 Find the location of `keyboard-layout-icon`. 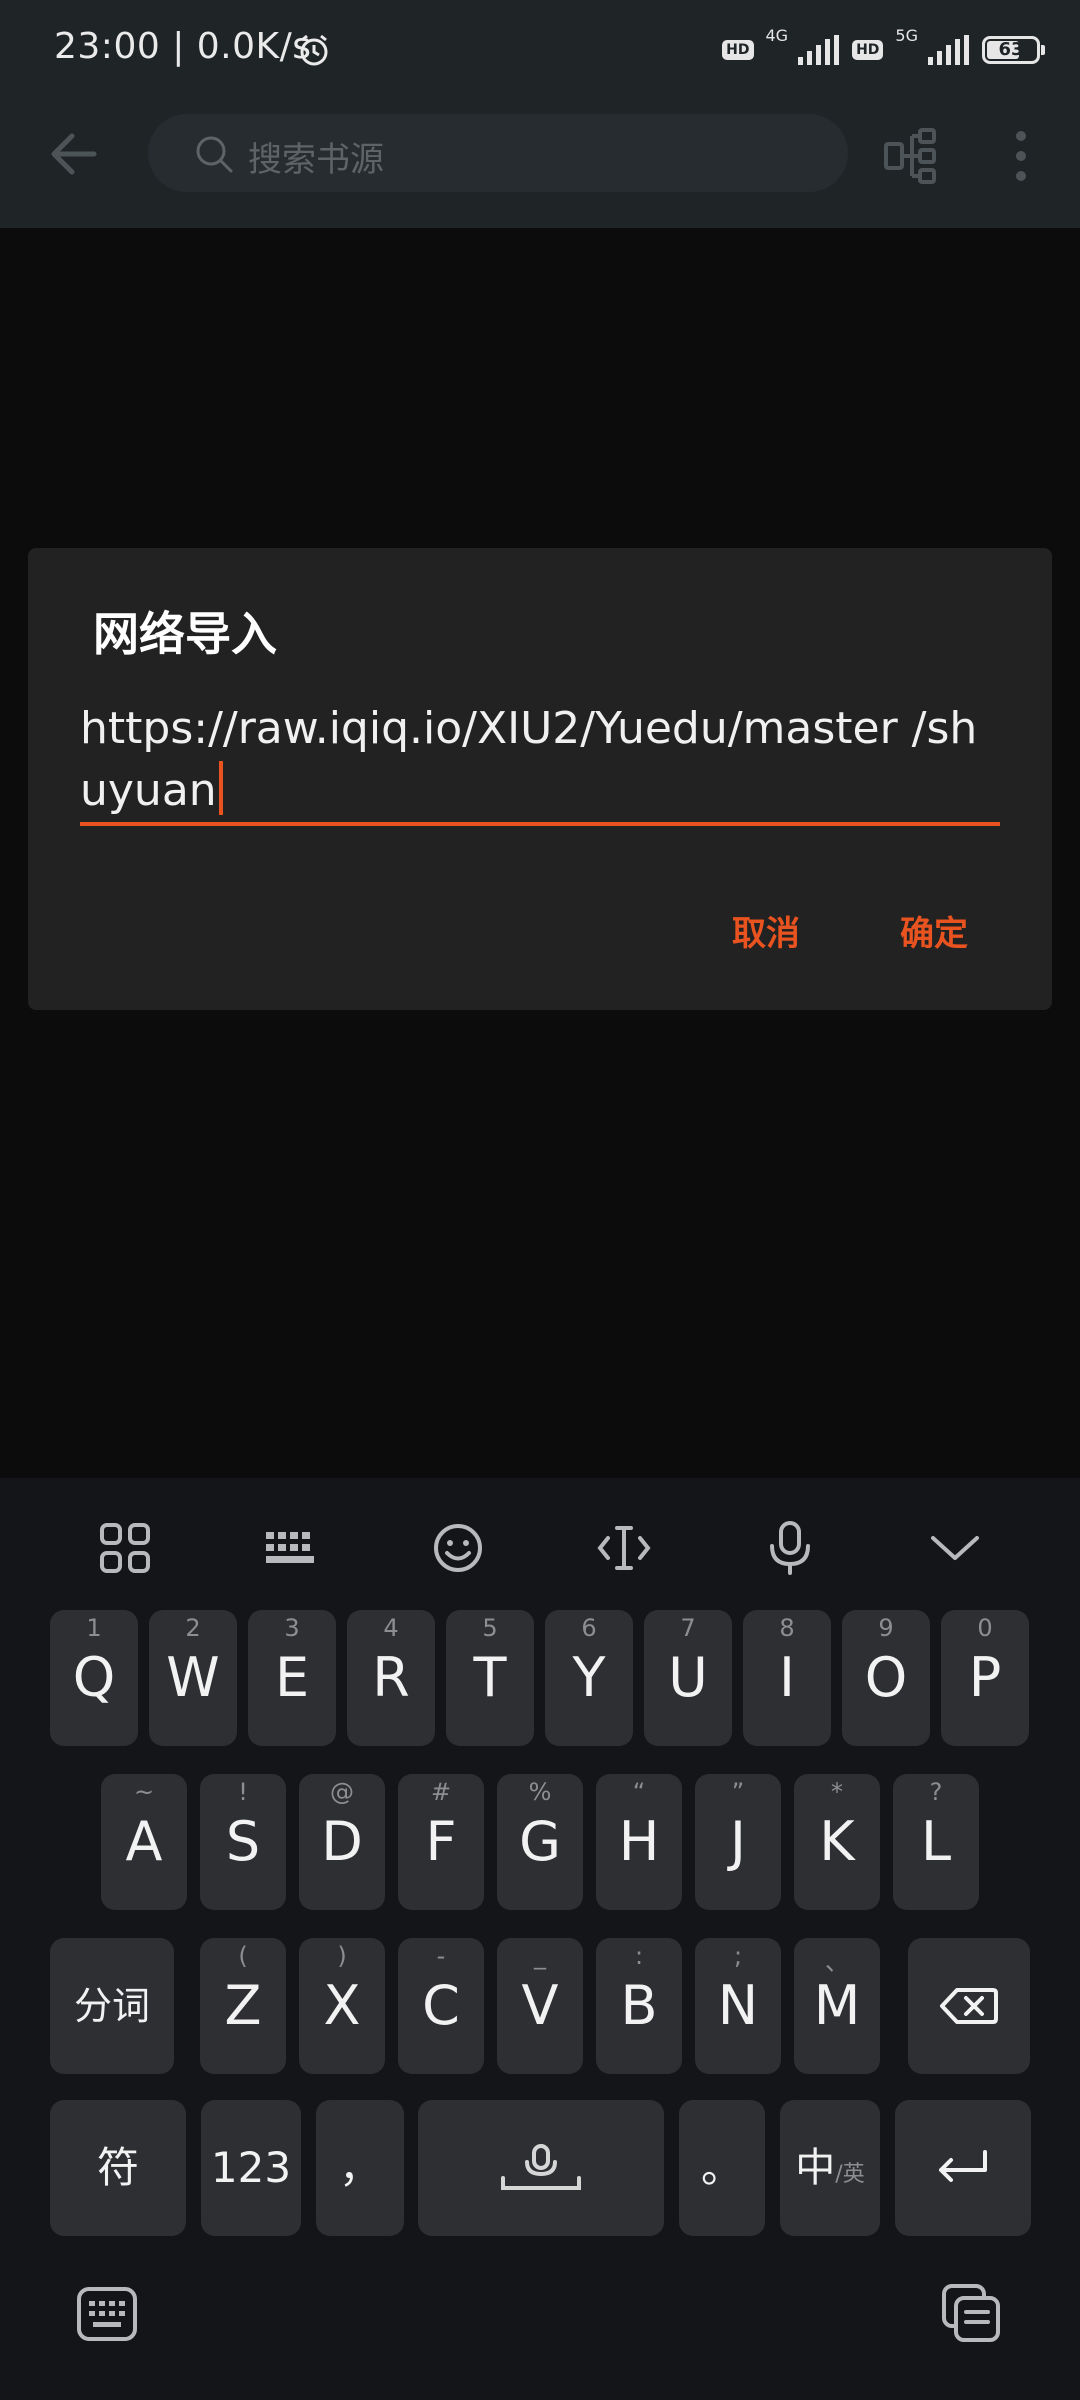

keyboard-layout-icon is located at coordinates (290, 1548).